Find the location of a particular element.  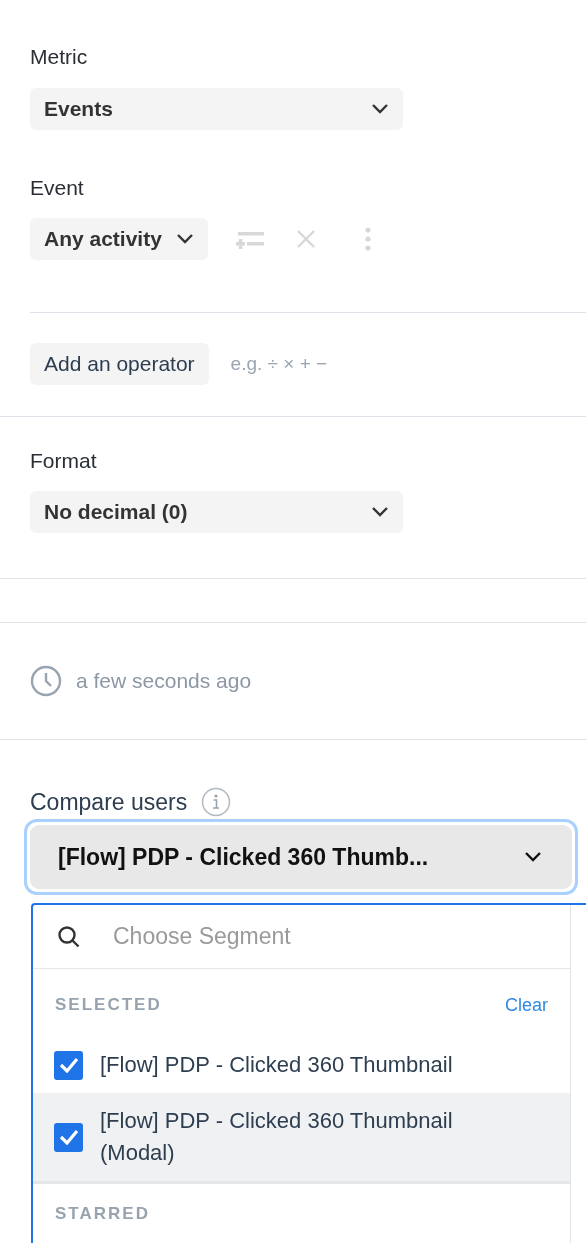

metric-dropdown: Events is located at coordinates (216, 109).